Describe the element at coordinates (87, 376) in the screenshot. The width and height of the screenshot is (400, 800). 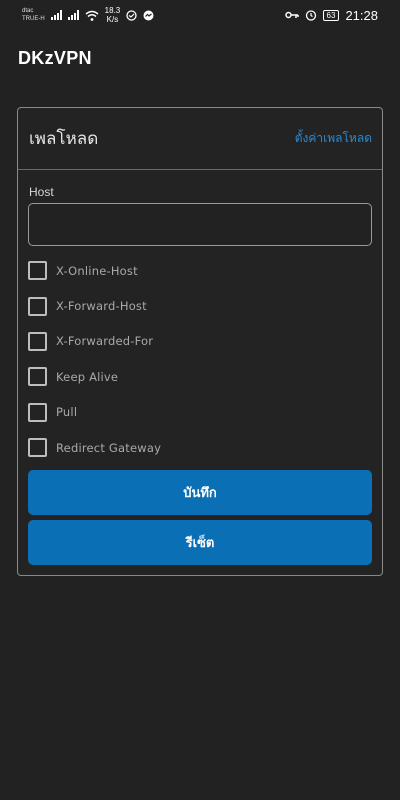
I see `option-label: Keep Alive` at that location.